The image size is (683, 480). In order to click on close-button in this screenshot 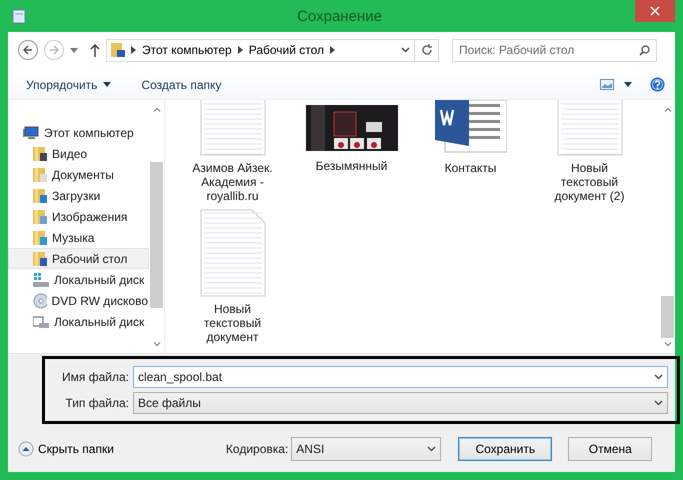, I will do `click(655, 11)`.